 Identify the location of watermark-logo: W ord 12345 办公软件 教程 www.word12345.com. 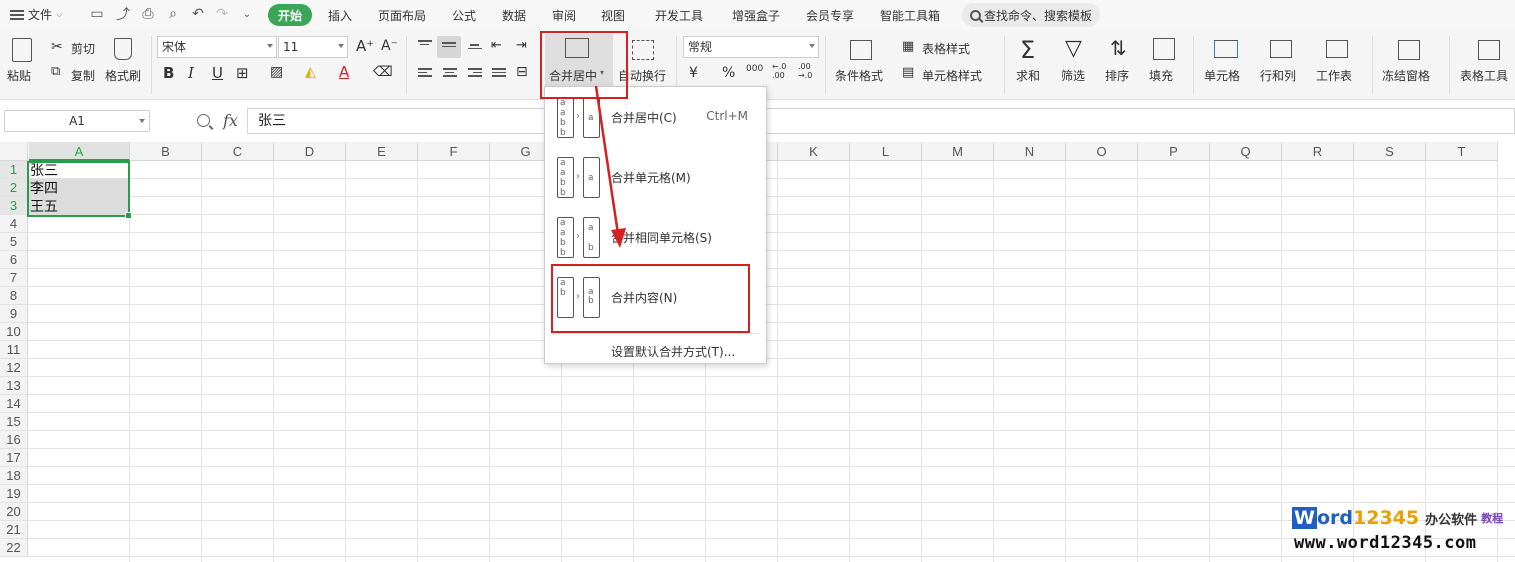
(1401, 532).